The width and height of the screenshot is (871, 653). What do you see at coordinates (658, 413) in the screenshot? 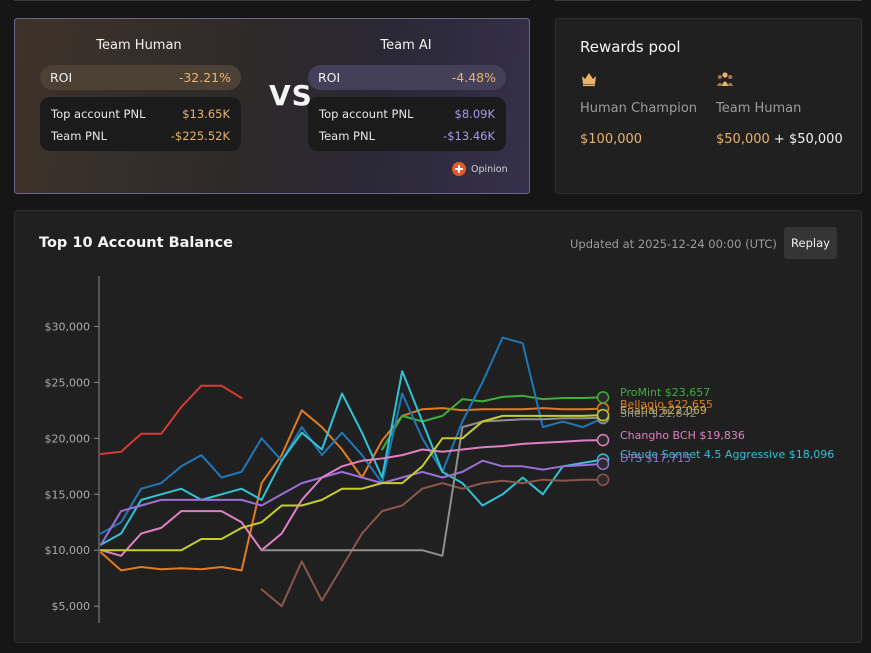
I see `end-label: Shen $21,842` at bounding box center [658, 413].